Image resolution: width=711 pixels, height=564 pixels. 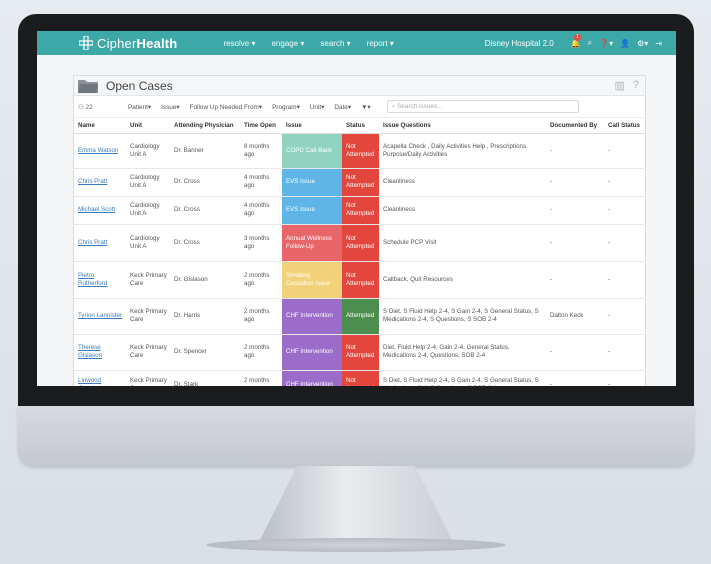 I want to click on search-icon: ⌕, so click(x=590, y=43).